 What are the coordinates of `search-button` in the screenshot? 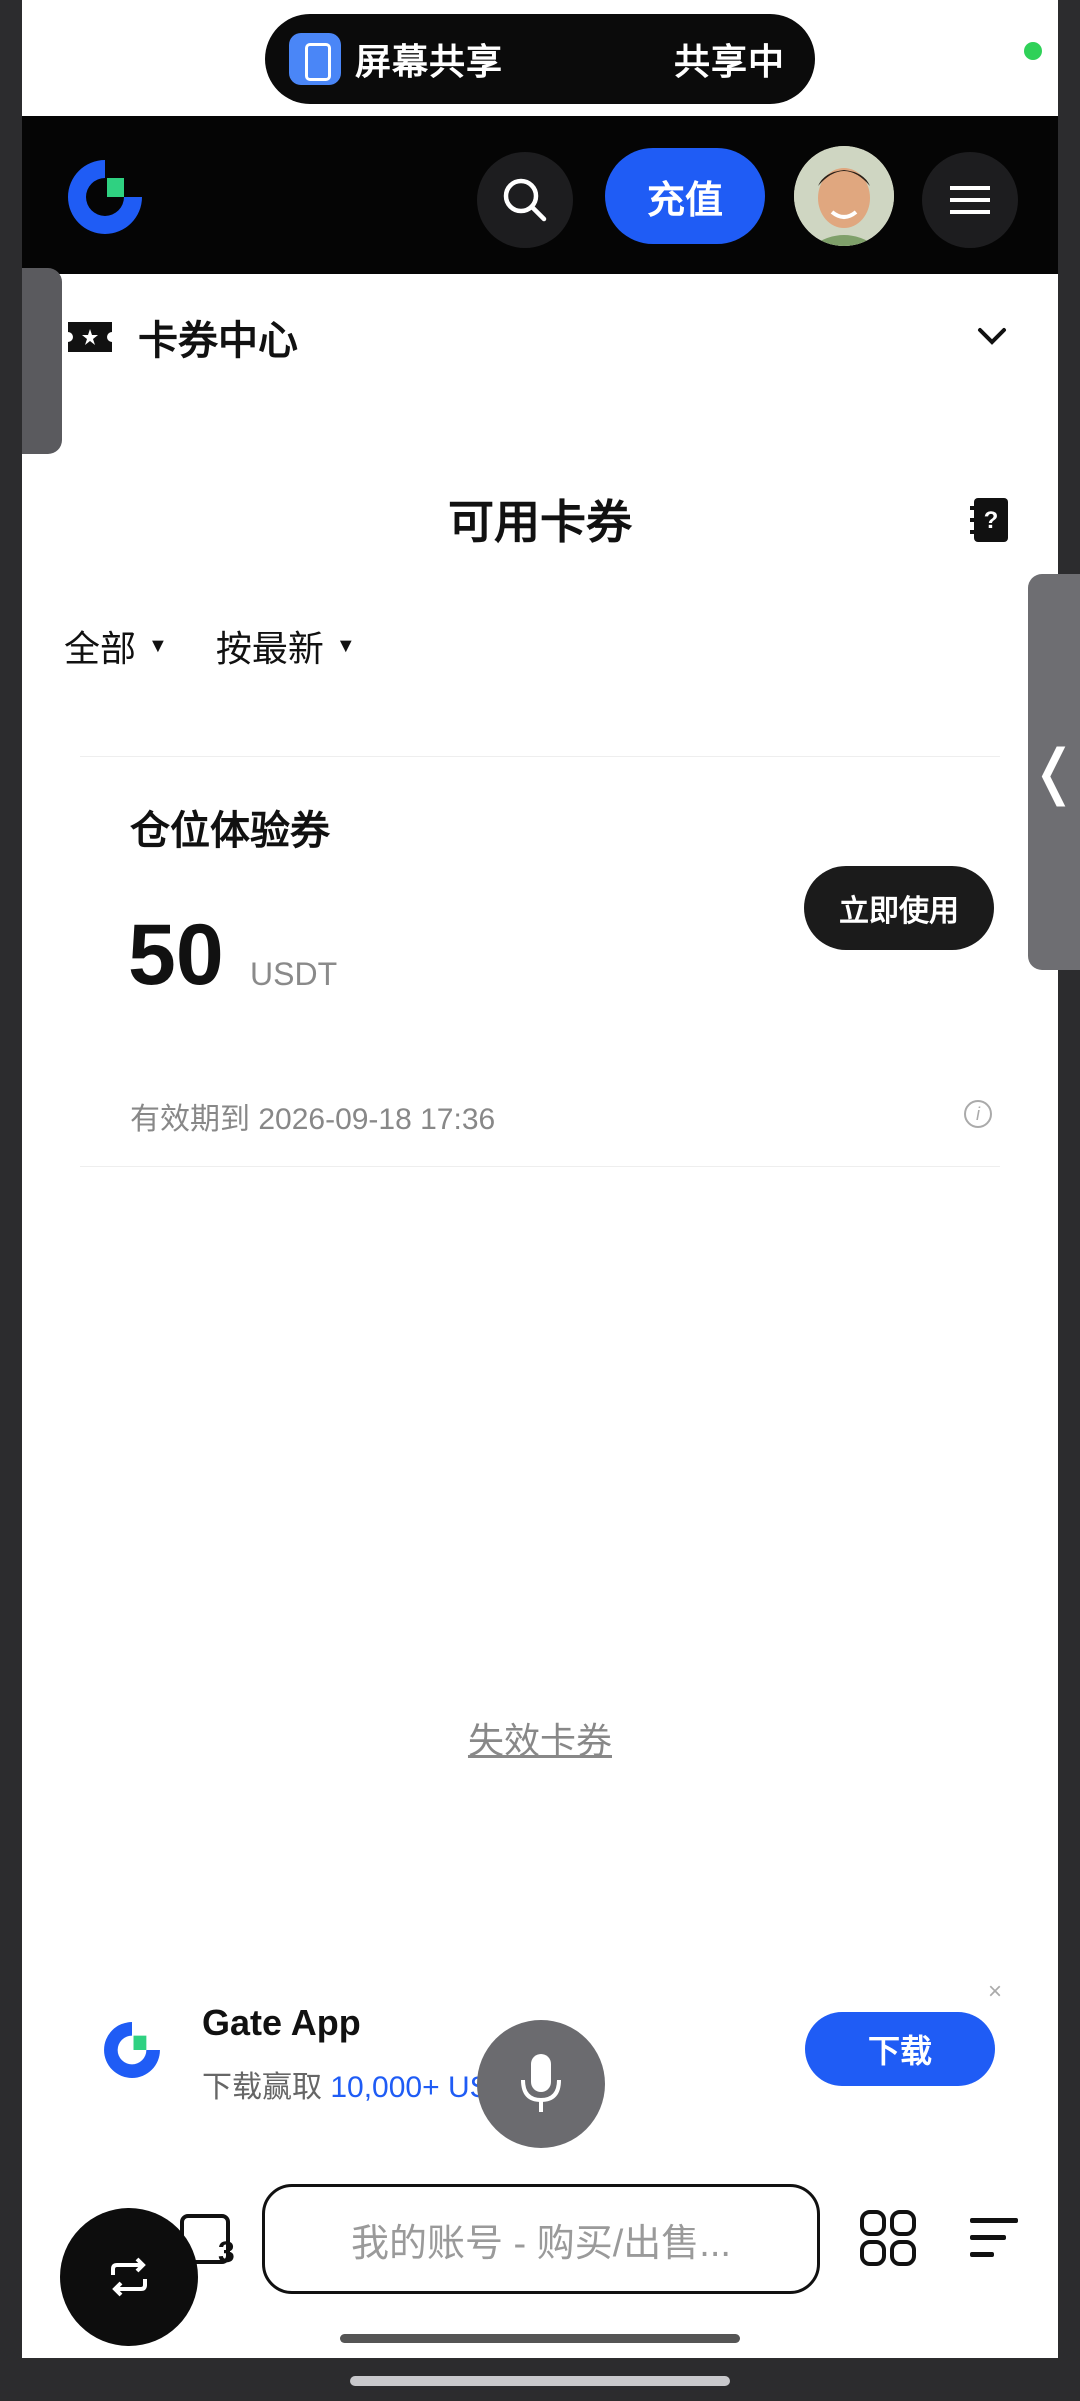 It's located at (525, 200).